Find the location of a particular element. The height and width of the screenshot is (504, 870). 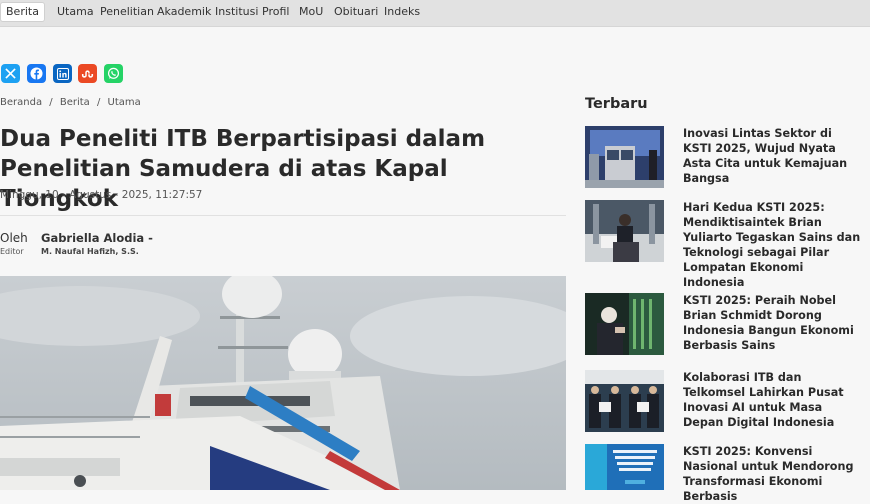

editor-name: M. Naufal Hafizh, S.S. is located at coordinates (90, 251).